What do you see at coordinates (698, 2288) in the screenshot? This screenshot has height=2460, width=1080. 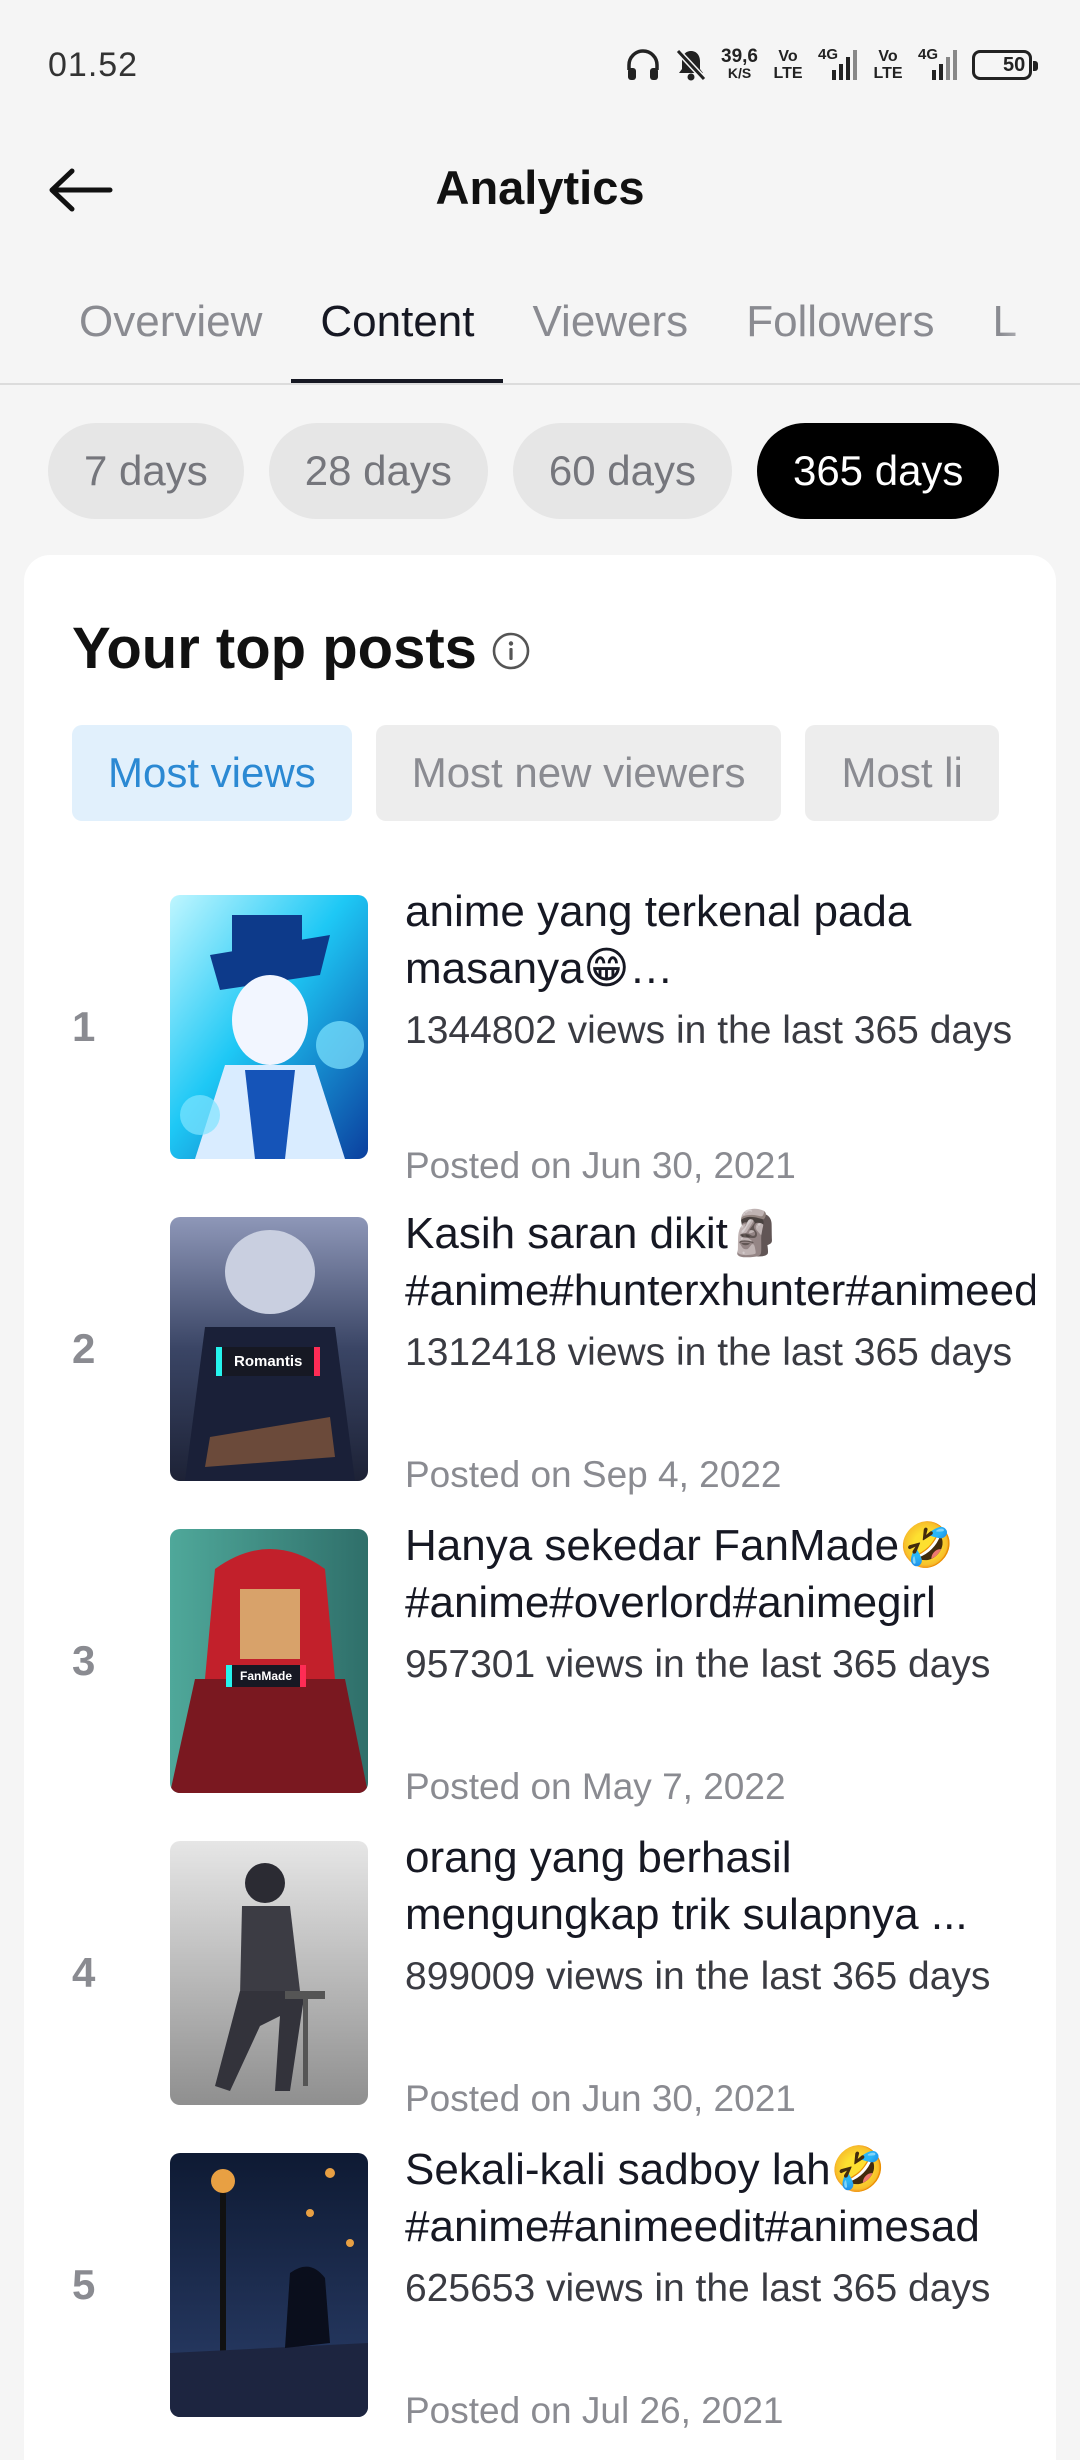 I see `post-views: 625653 views in the last 365 days` at bounding box center [698, 2288].